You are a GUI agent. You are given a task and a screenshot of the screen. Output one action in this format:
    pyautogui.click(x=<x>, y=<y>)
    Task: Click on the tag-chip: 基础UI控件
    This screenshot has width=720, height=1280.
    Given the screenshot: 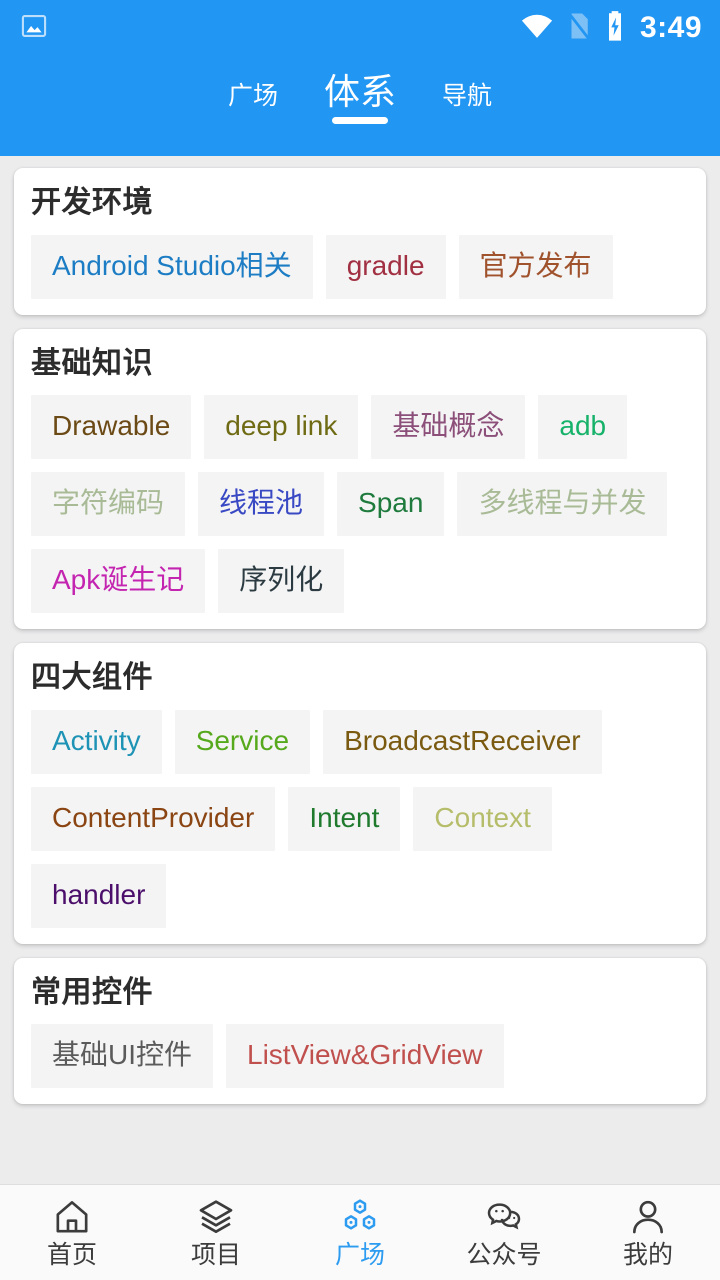 What is the action you would take?
    pyautogui.click(x=122, y=1056)
    